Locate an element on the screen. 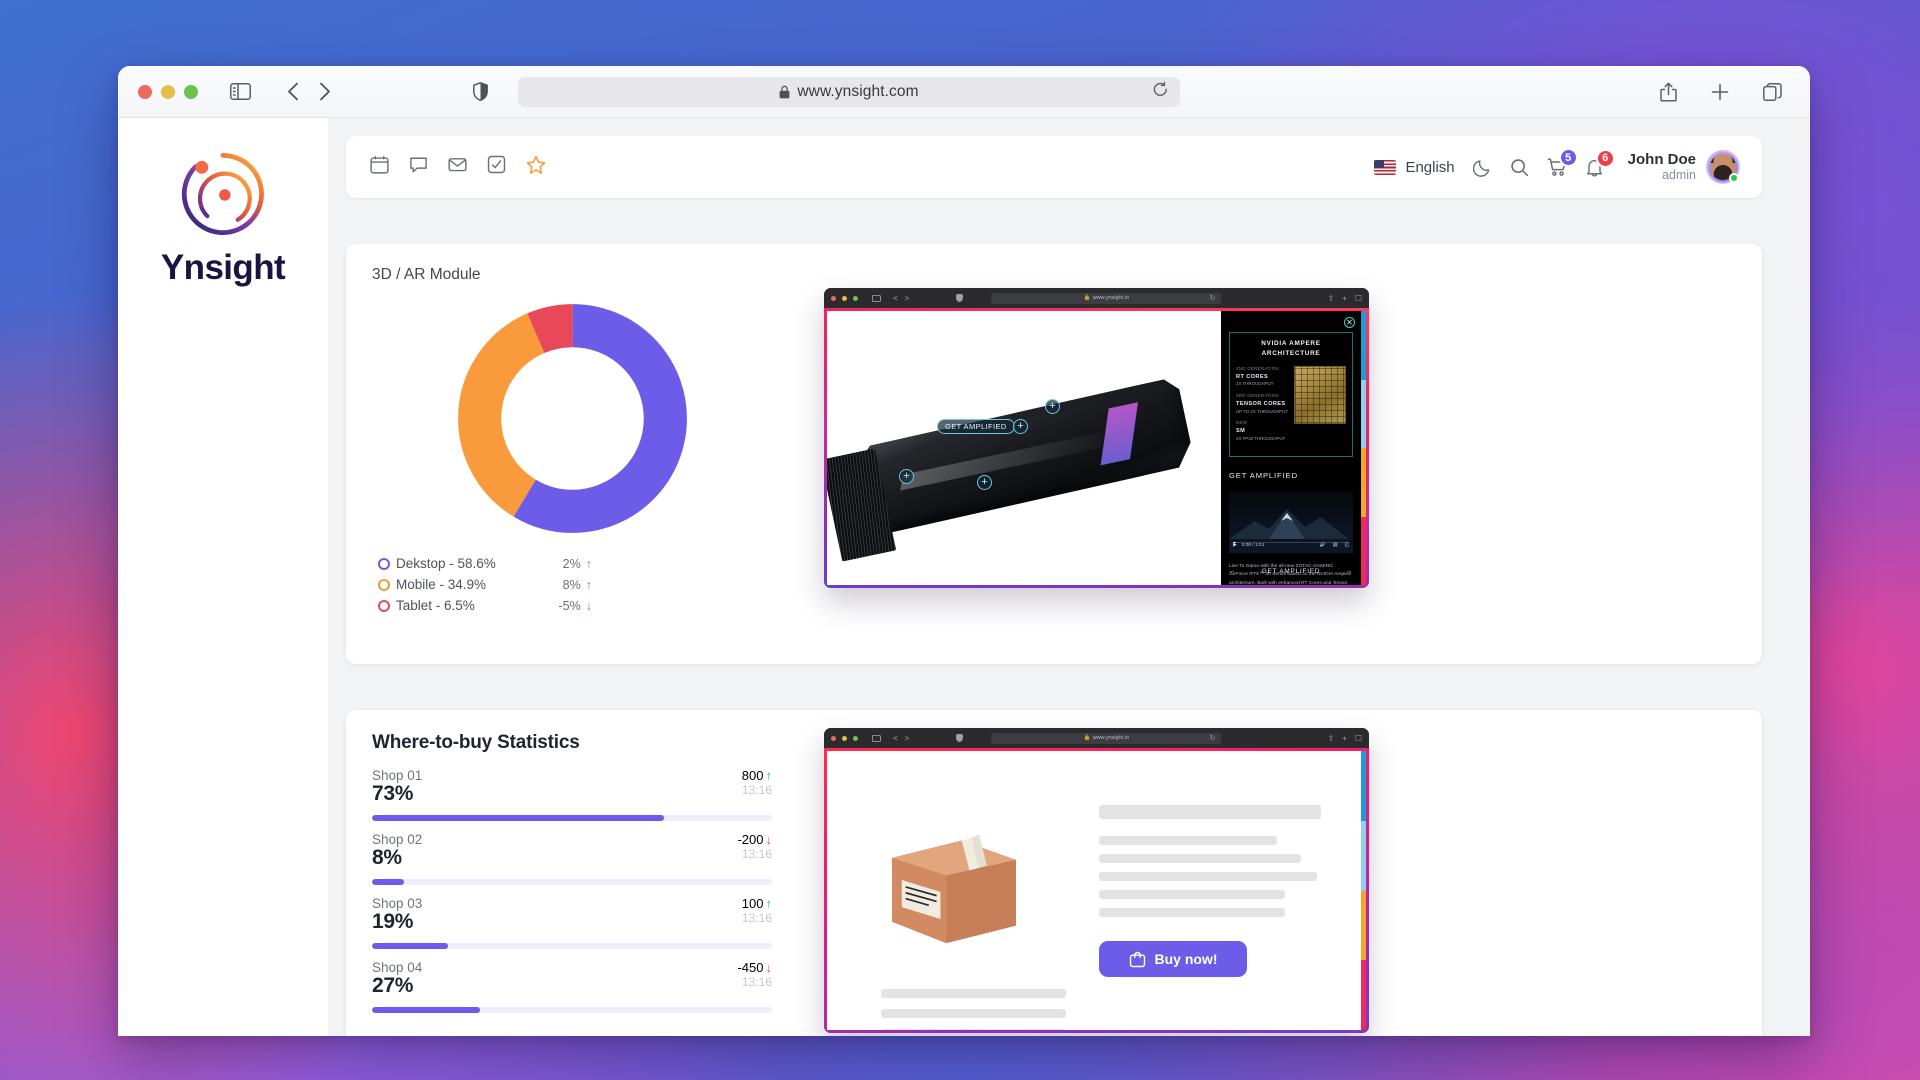 The width and height of the screenshot is (1920, 1080). close-icon: ✕ is located at coordinates (1349, 322).